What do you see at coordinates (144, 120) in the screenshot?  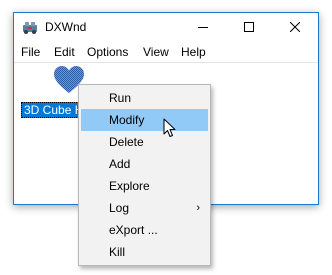 I see `menu-item-modify: Modify` at bounding box center [144, 120].